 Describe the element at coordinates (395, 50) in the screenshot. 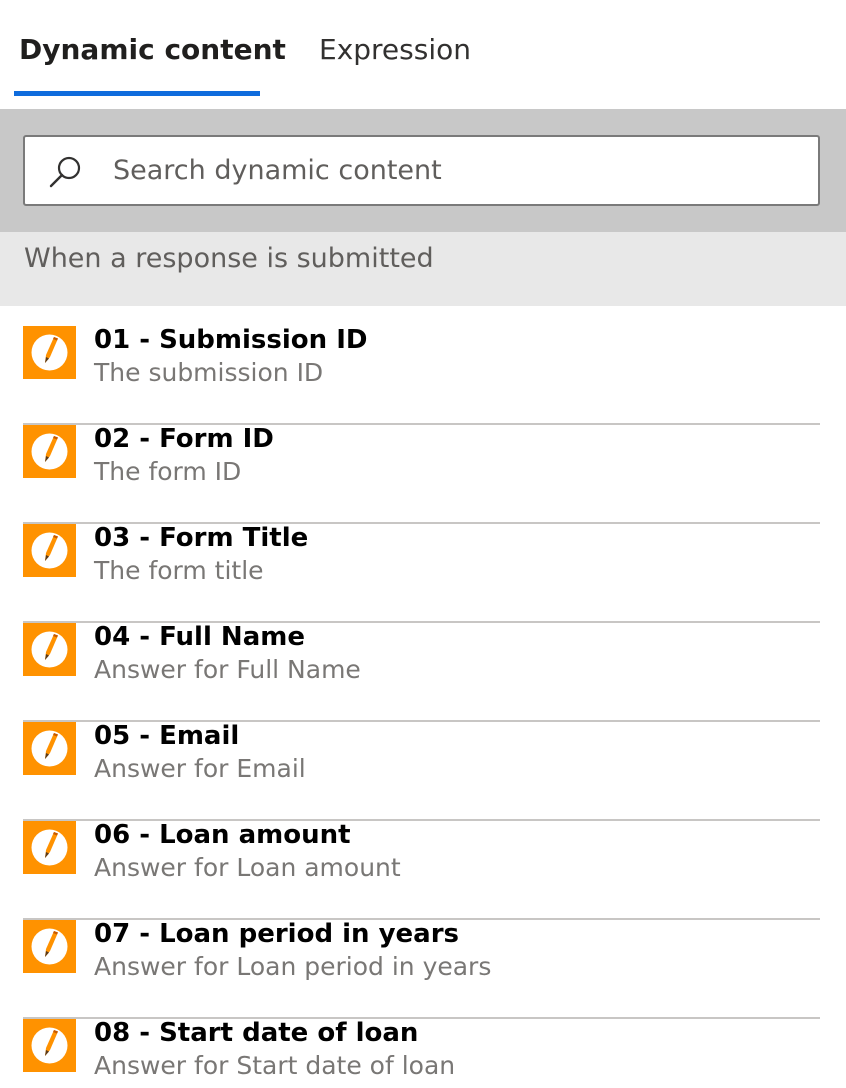

I see `tab-expression: Expression` at that location.